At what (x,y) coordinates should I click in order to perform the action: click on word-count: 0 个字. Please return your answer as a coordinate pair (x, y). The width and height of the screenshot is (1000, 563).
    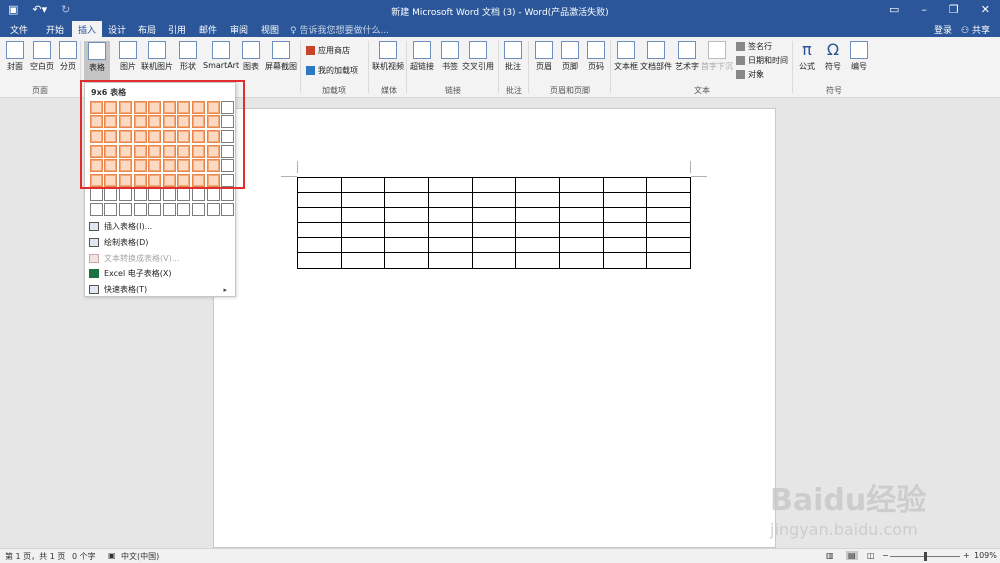
    Looking at the image, I should click on (84, 556).